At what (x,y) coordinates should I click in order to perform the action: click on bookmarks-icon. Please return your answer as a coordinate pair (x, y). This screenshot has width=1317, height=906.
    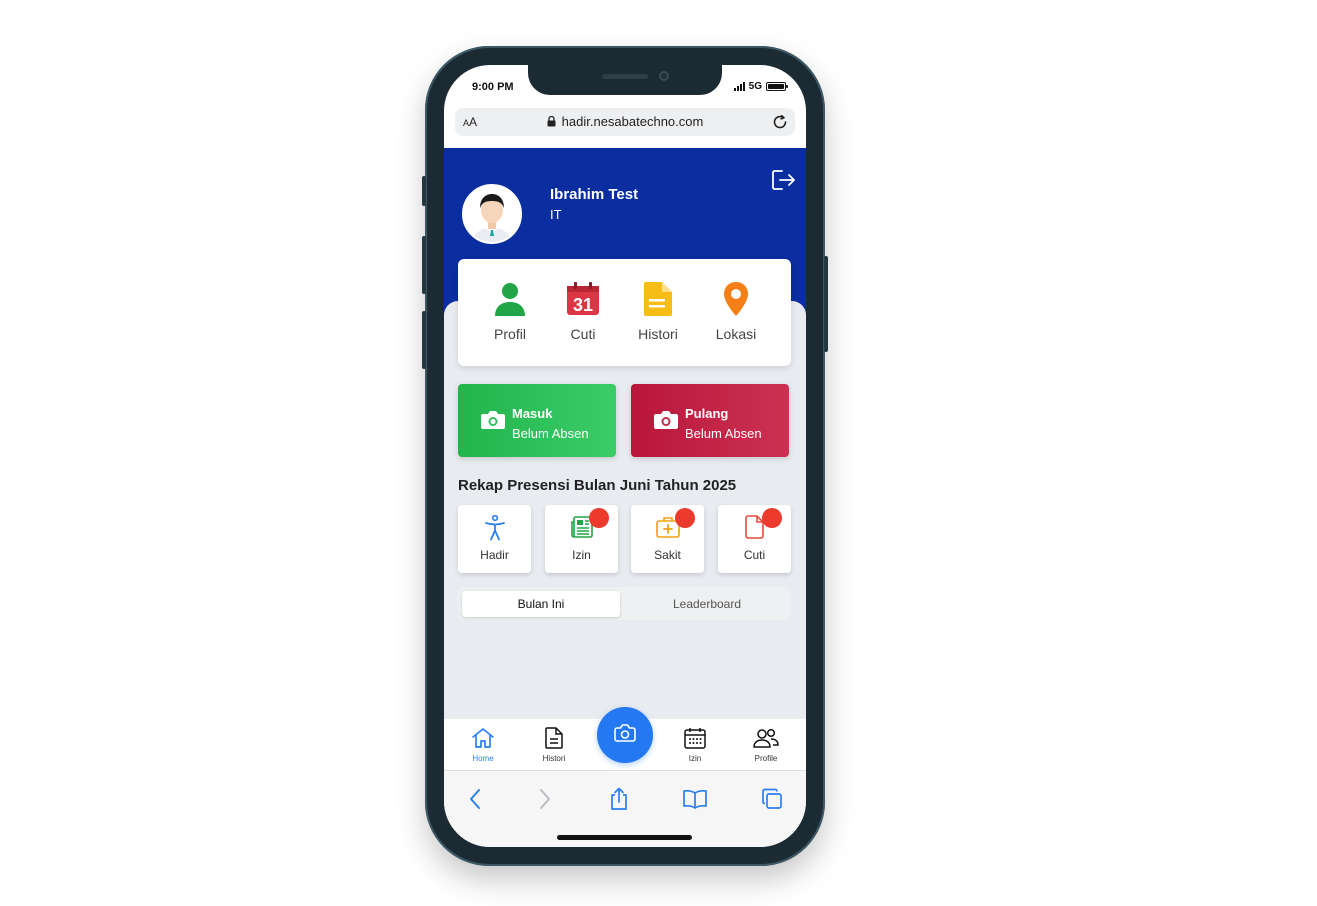
    Looking at the image, I should click on (695, 799).